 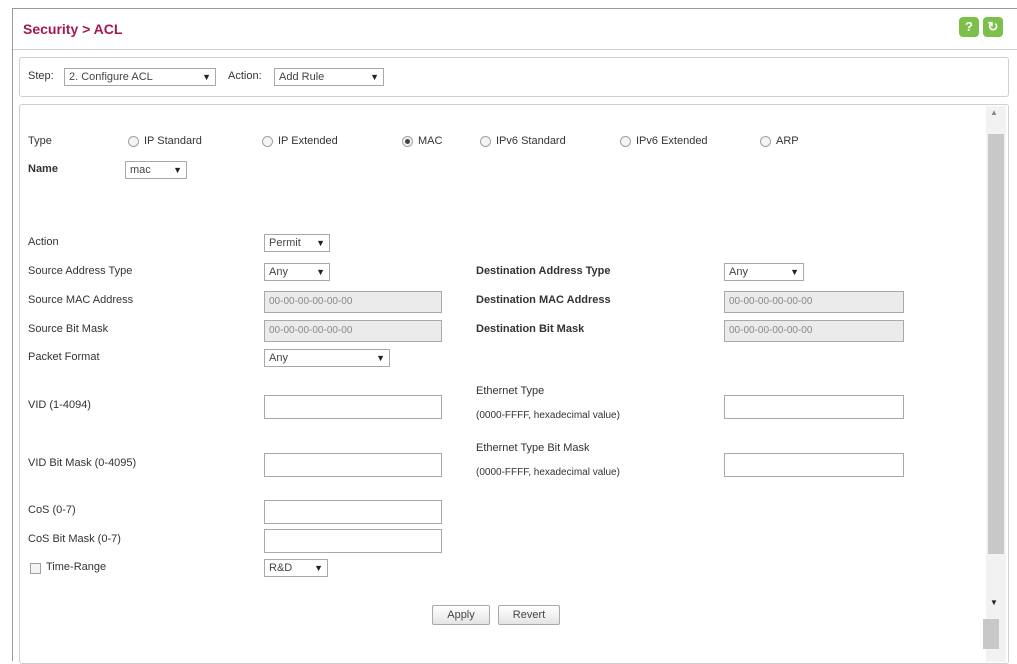 What do you see at coordinates (814, 407) in the screenshot?
I see `ethernet-type-input` at bounding box center [814, 407].